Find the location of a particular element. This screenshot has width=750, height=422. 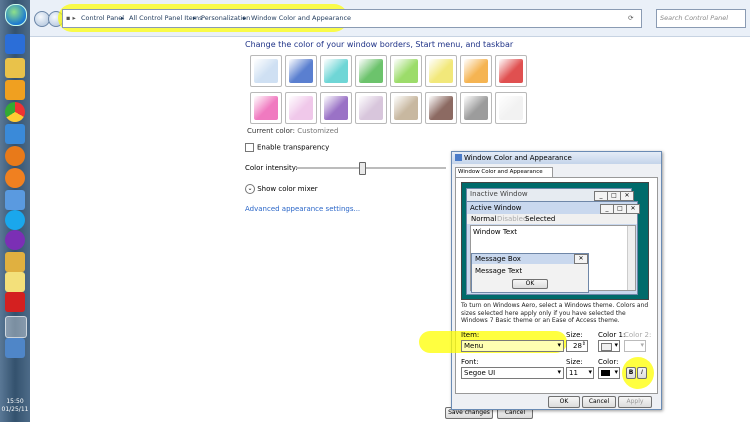

message-box-title: Message Box is located at coordinates (498, 259).